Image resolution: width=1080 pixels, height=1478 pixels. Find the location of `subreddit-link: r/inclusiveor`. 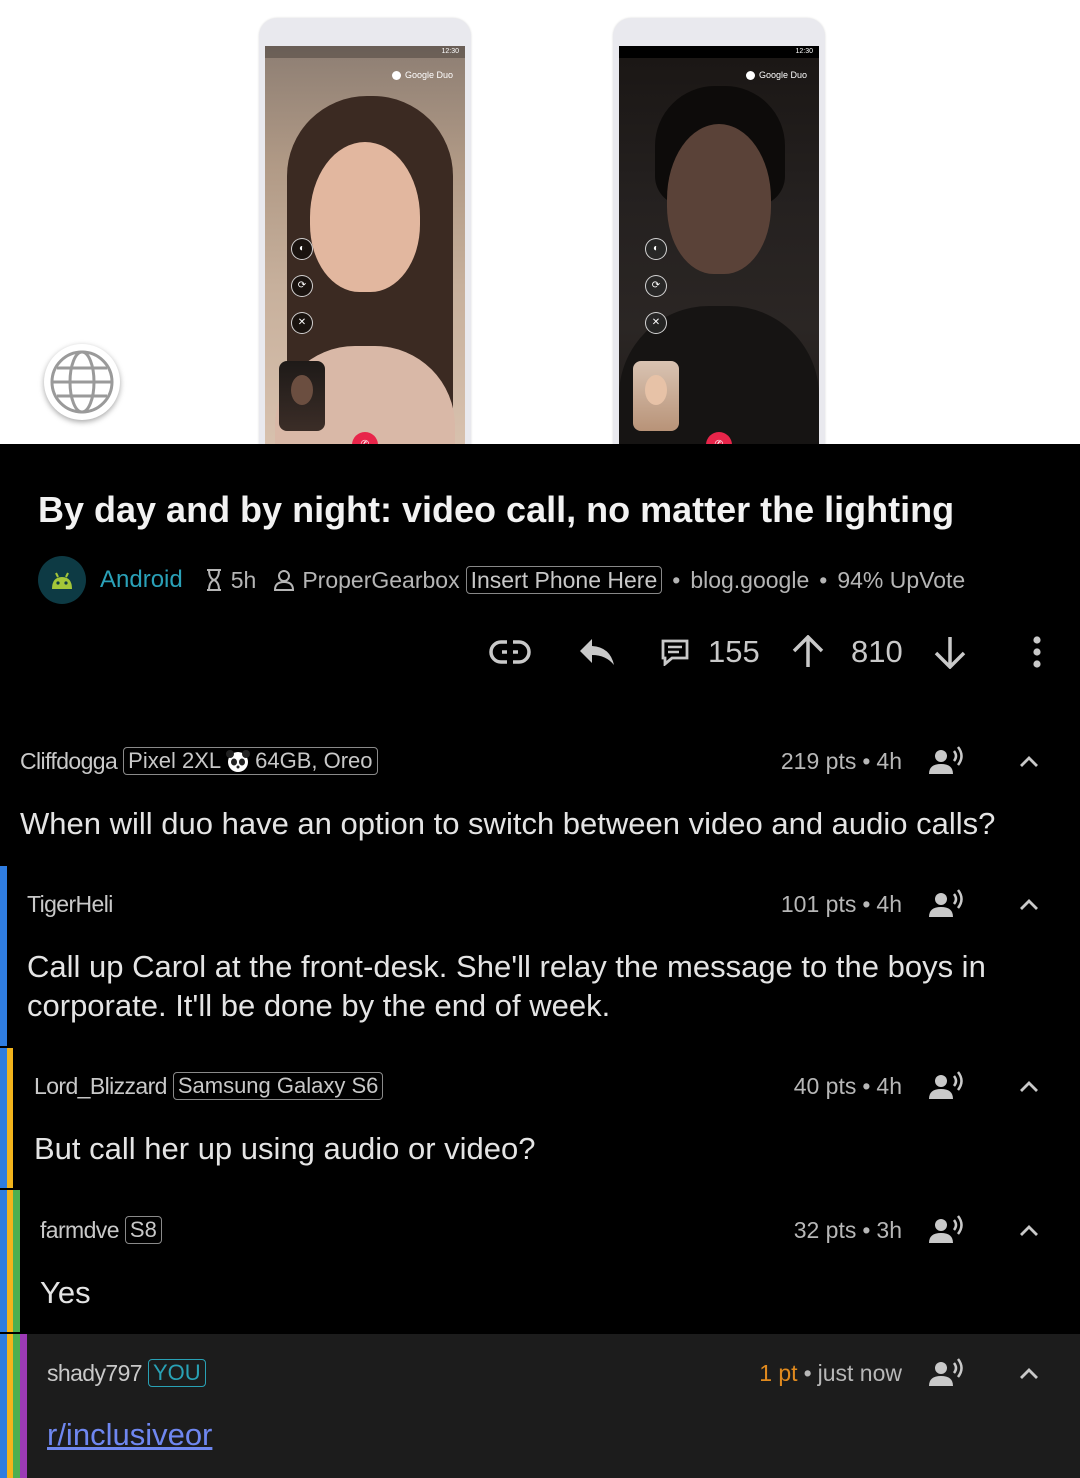

subreddit-link: r/inclusiveor is located at coordinates (129, 1434).